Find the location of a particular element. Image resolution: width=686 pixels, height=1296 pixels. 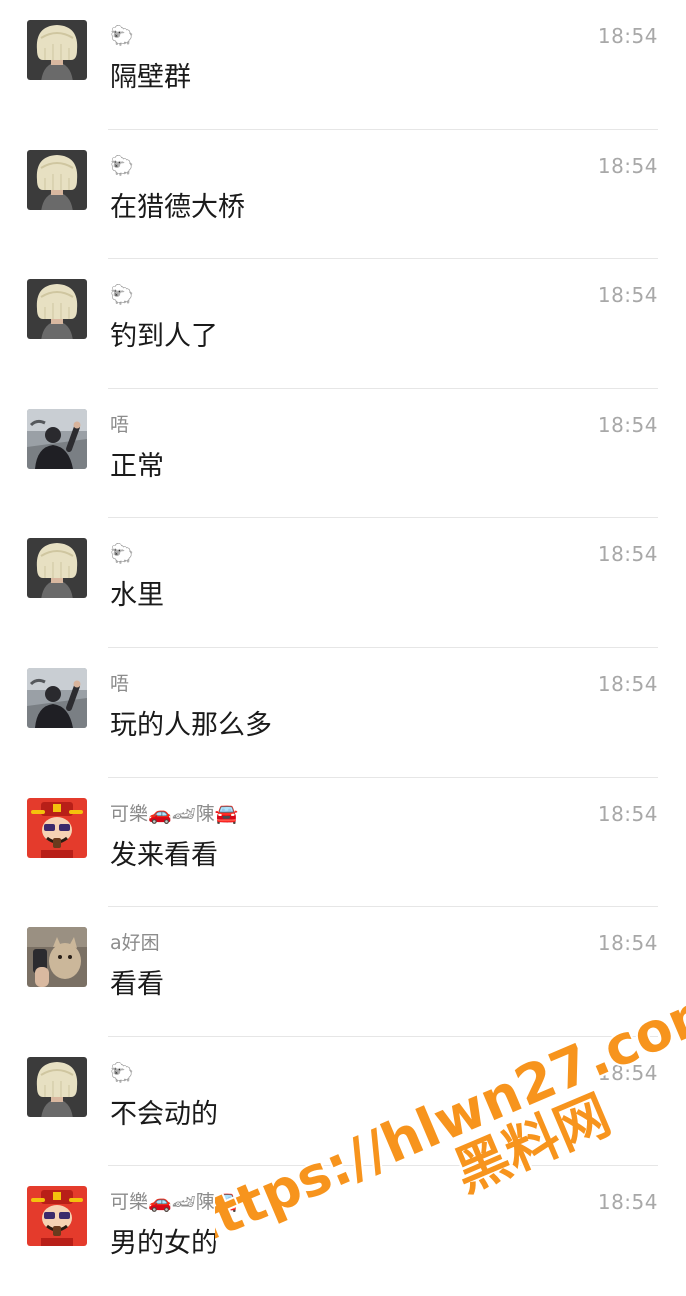

message-text: 玩的人那么多 is located at coordinates (191, 725).